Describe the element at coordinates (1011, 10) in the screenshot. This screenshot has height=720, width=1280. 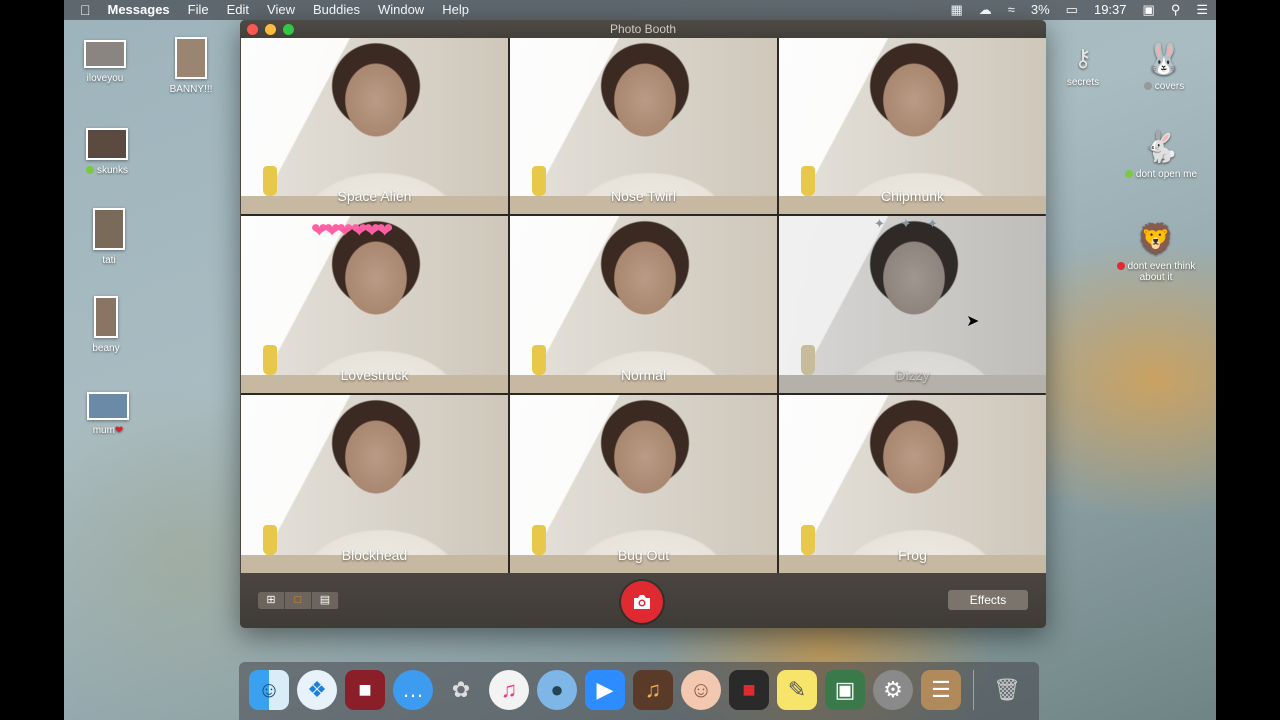
I see `wifi-icon: ≈` at that location.